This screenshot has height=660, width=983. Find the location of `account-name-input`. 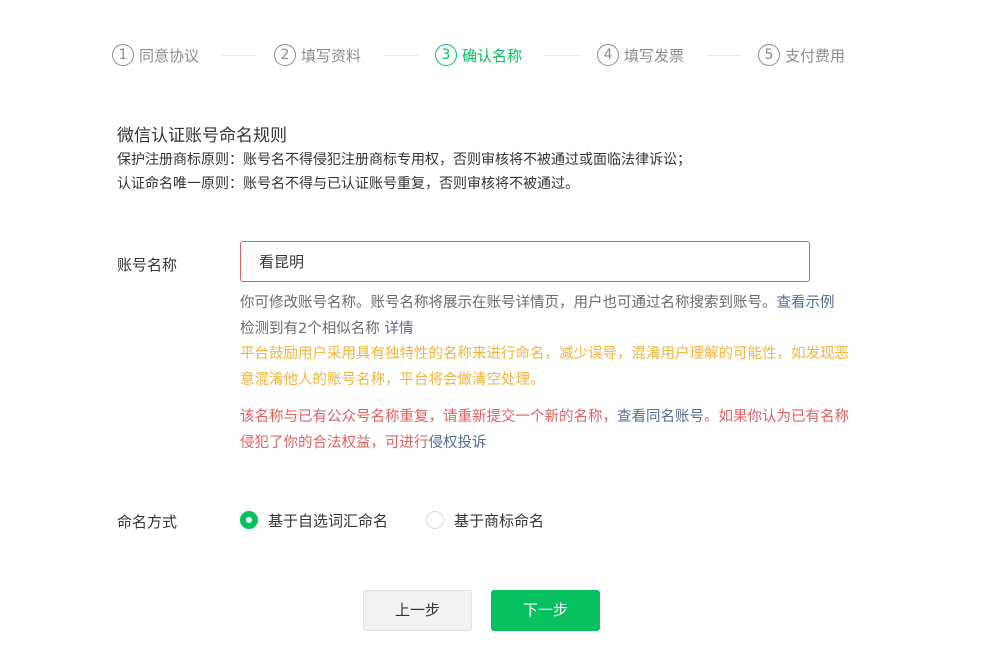

account-name-input is located at coordinates (525, 261).